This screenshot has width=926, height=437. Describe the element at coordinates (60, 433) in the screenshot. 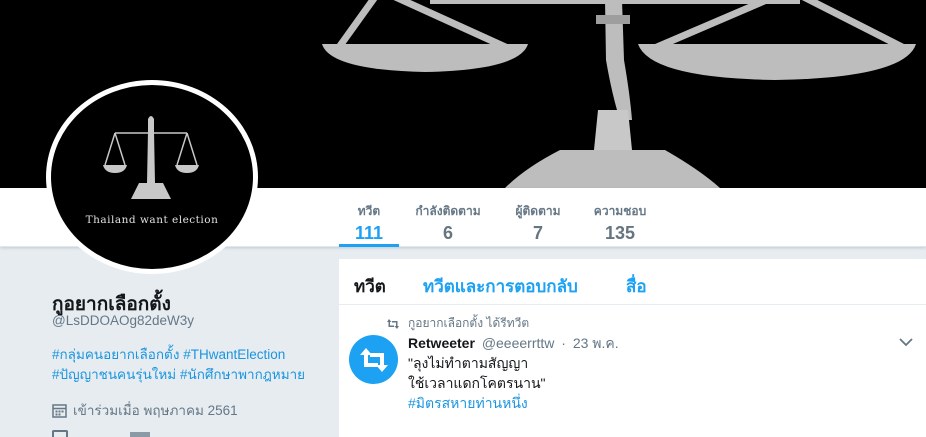

I see `photos-icon` at that location.